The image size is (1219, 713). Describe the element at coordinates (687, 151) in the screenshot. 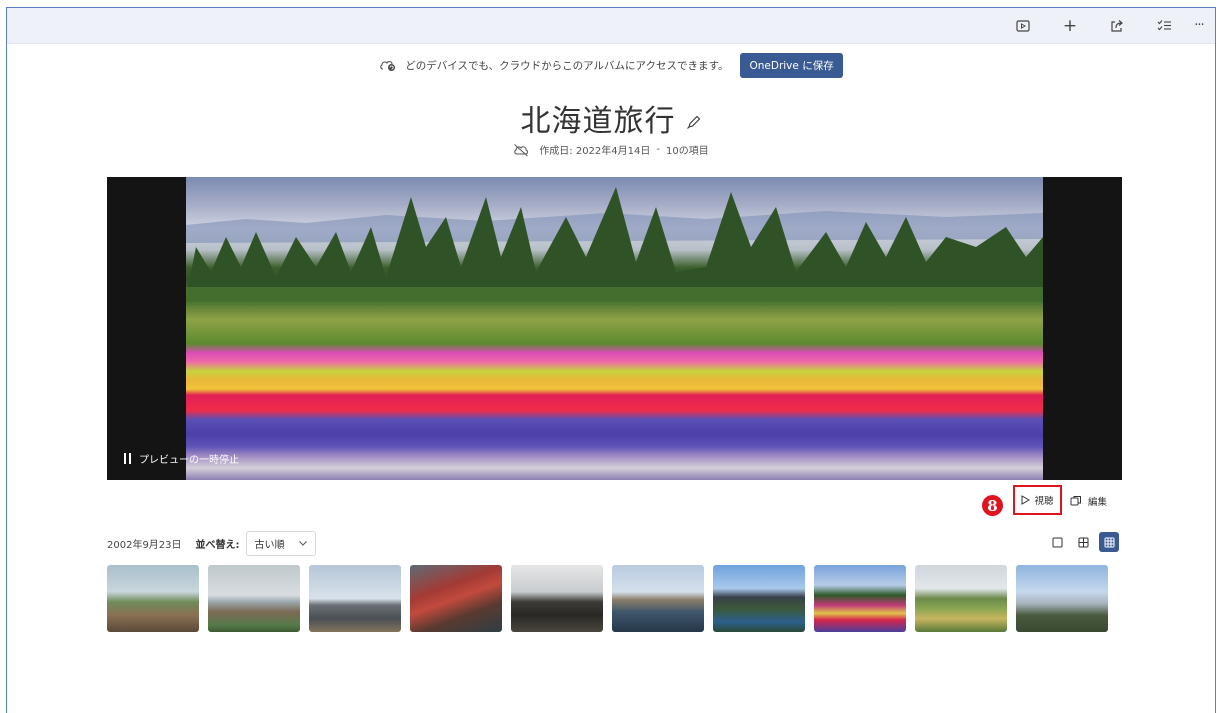

I see `item-count: 10の項目` at that location.